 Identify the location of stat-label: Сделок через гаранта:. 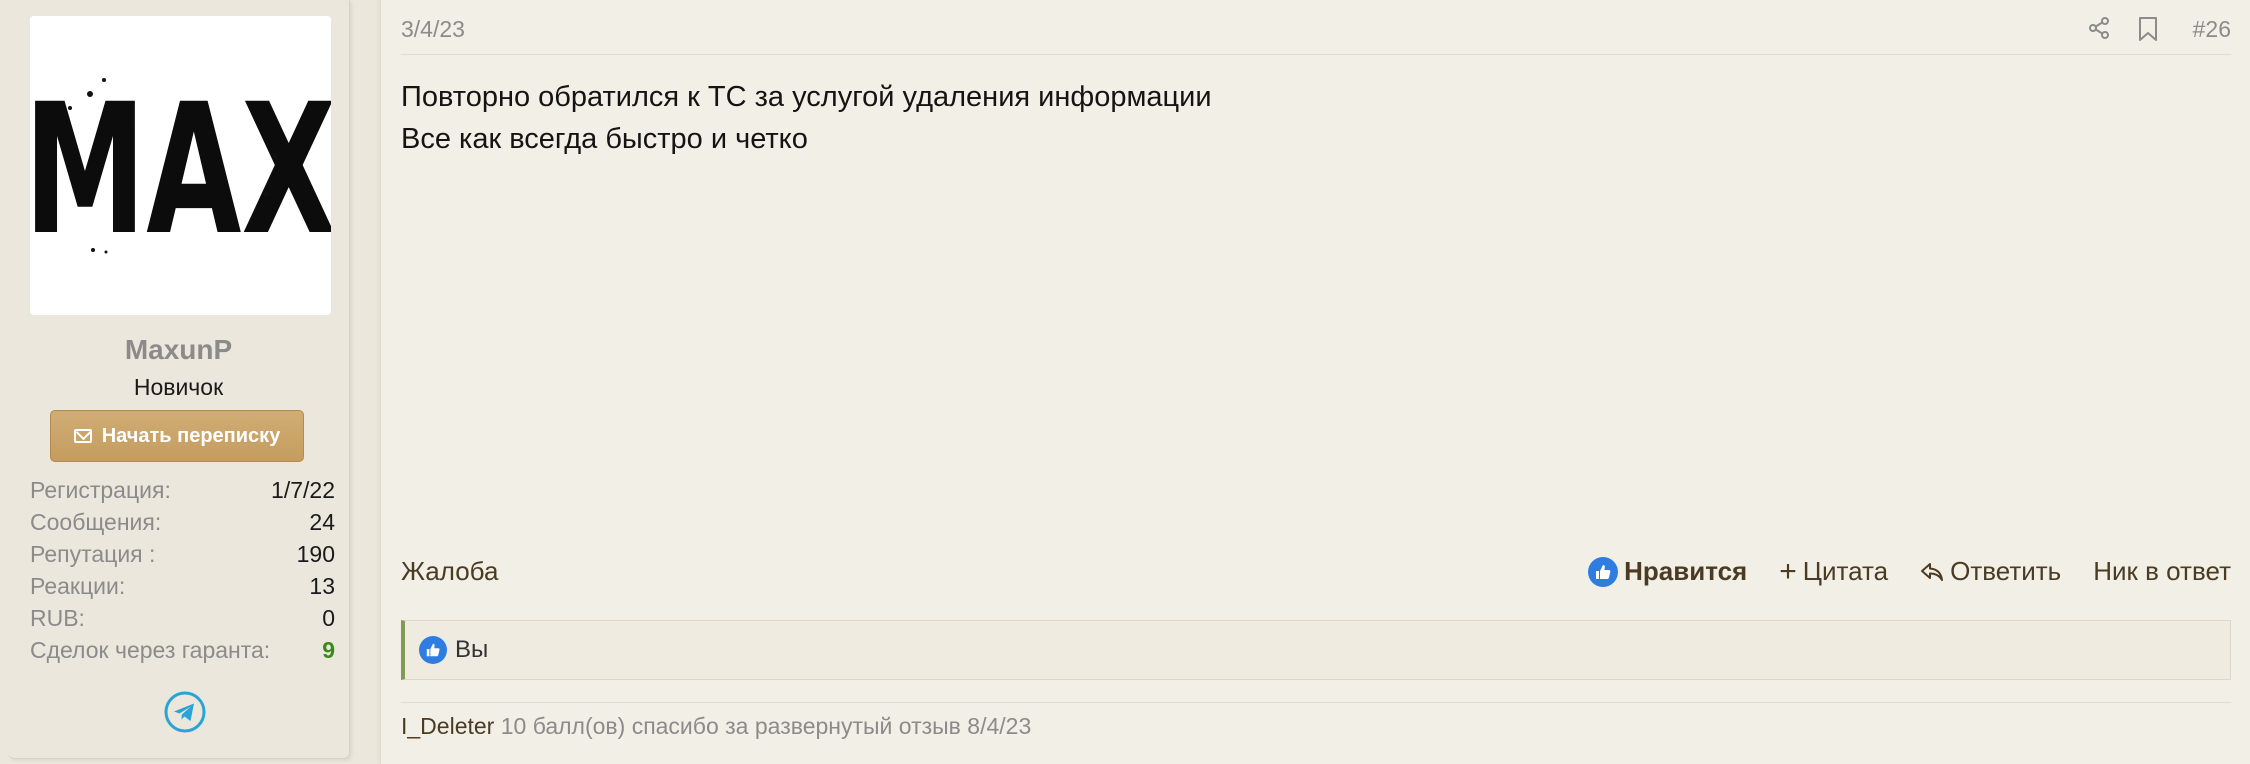
(150, 650).